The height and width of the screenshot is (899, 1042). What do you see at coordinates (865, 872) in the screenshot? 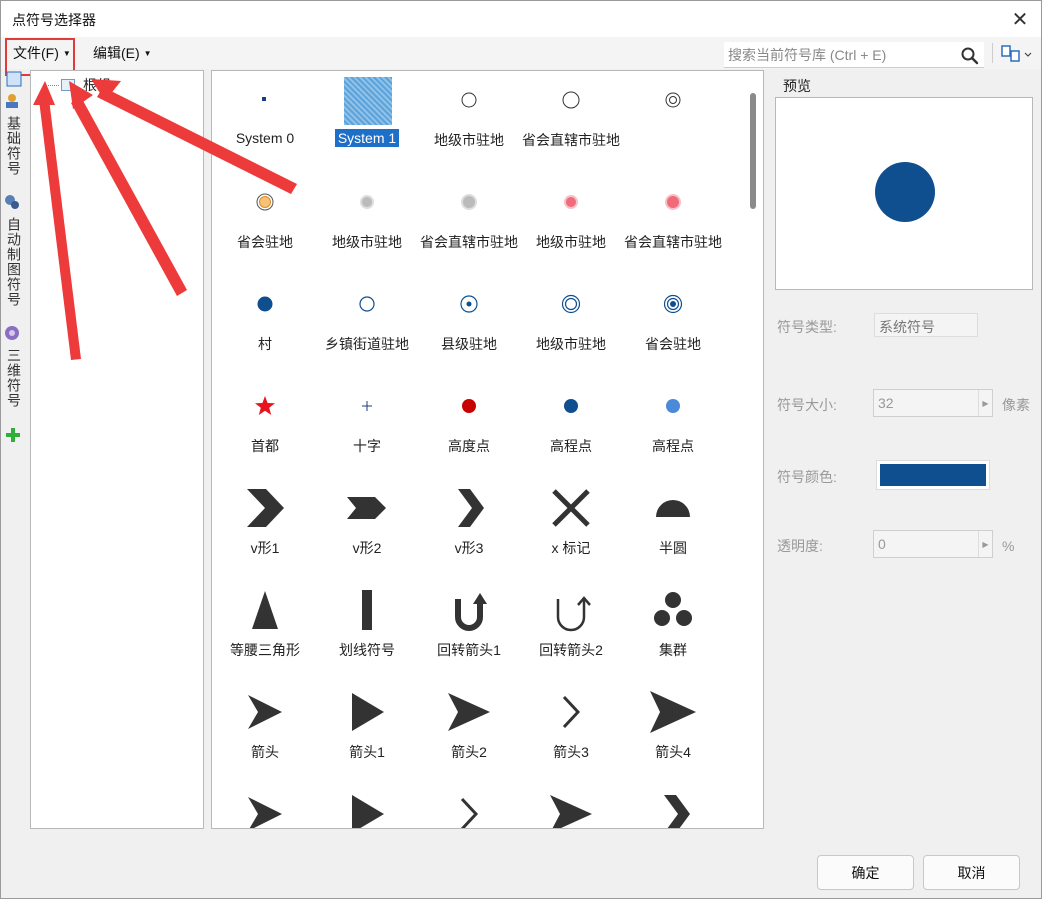
I see `ok-button: 确定` at bounding box center [865, 872].